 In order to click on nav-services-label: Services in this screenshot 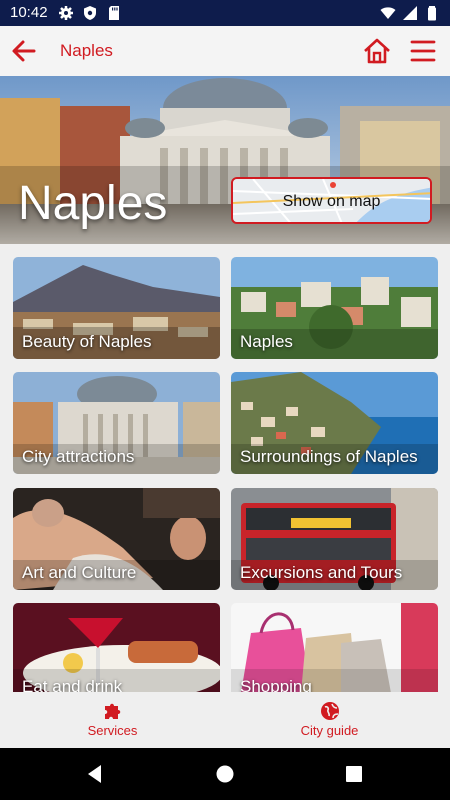, I will do `click(112, 730)`.